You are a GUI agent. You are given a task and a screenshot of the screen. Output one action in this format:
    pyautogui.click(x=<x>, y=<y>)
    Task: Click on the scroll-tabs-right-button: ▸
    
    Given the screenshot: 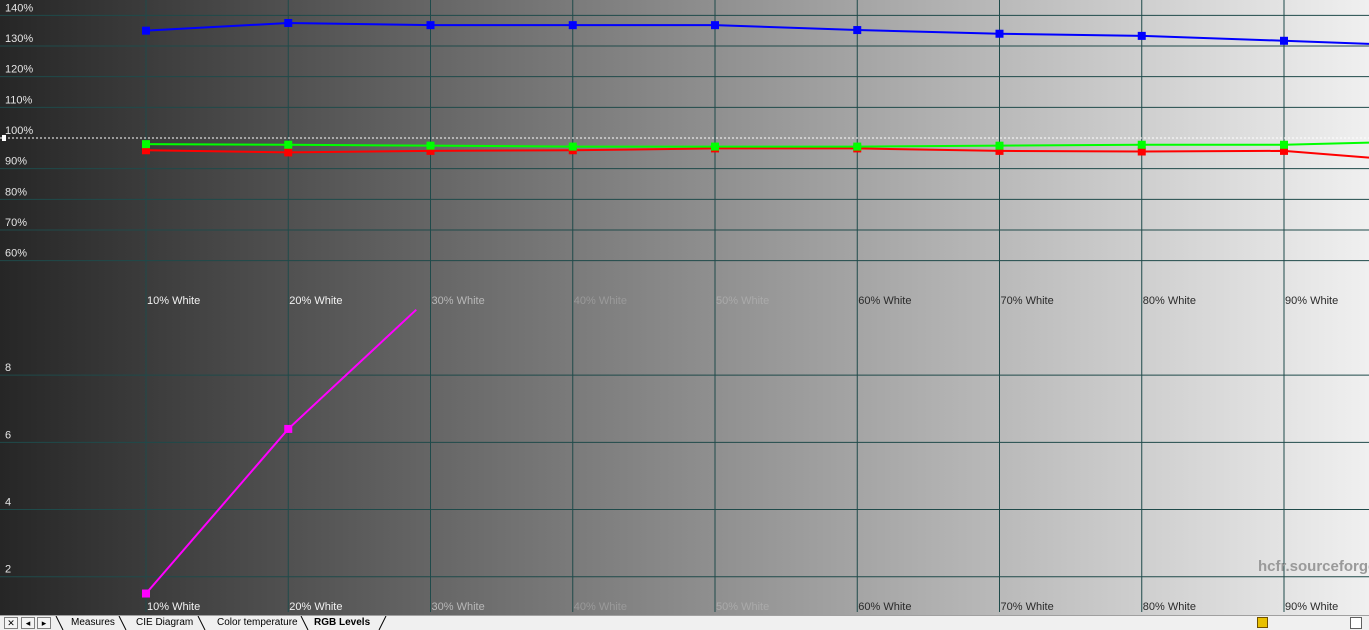 What is the action you would take?
    pyautogui.click(x=44, y=623)
    